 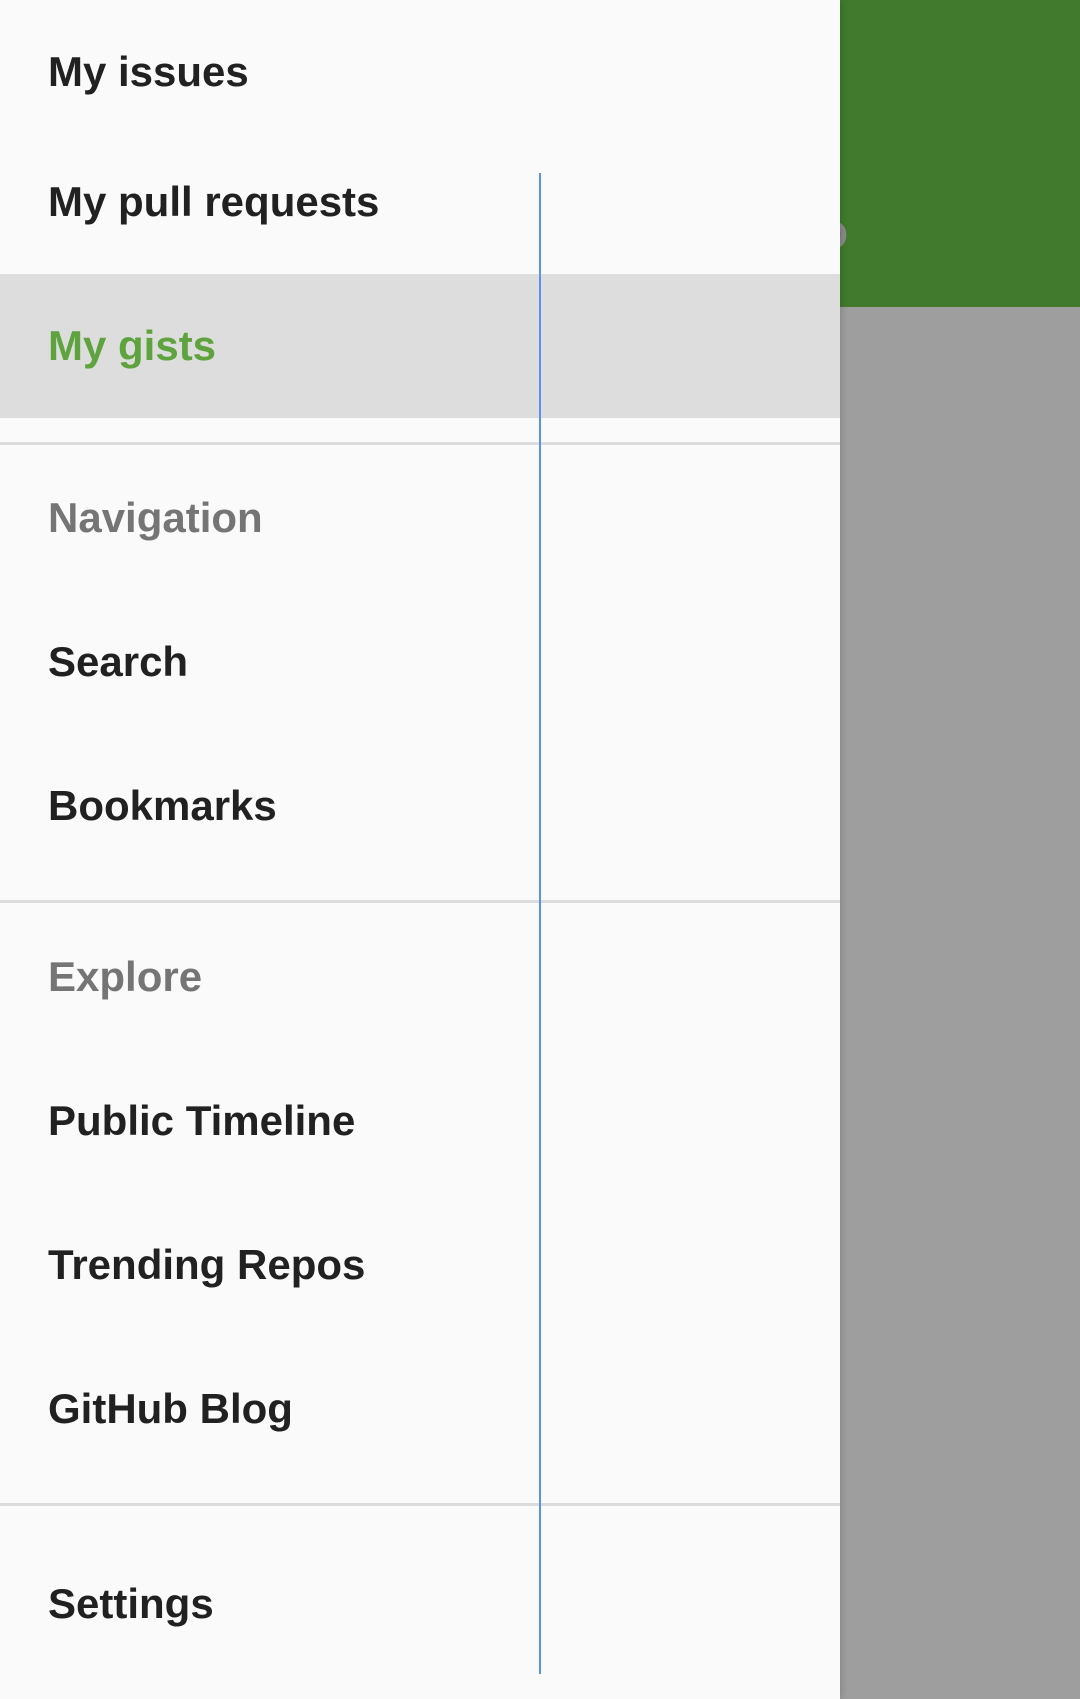 What do you see at coordinates (132, 345) in the screenshot?
I see `drawer-item-label: My gists` at bounding box center [132, 345].